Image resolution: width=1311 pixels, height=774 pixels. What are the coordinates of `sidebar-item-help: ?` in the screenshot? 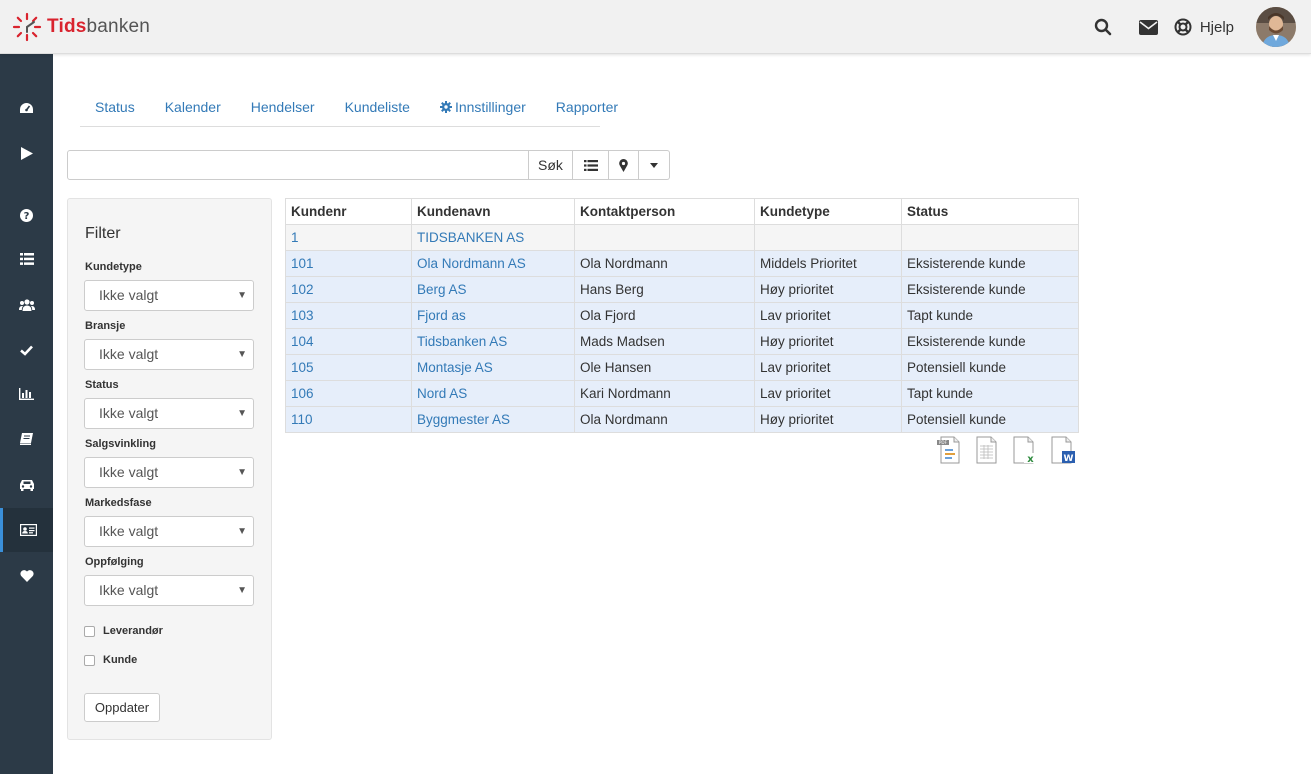 It's located at (26, 215).